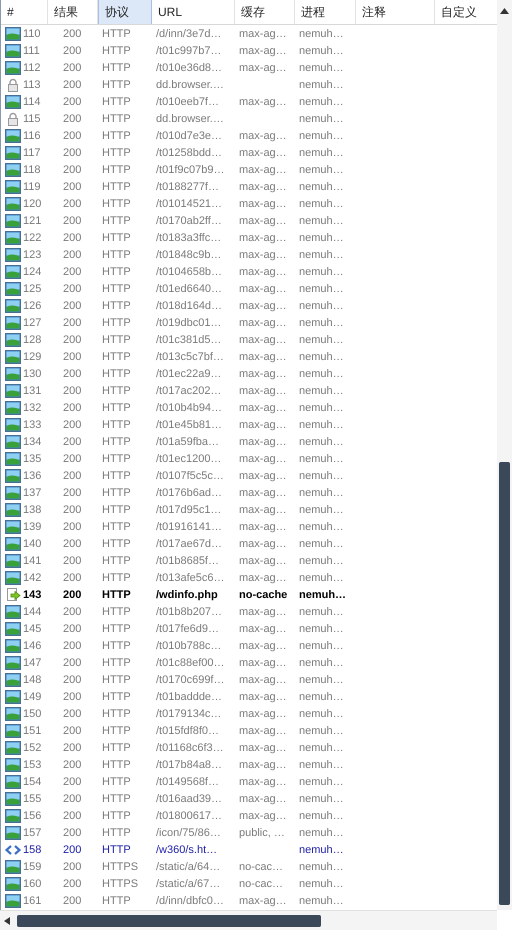  I want to click on row-number: 134, so click(32, 442).